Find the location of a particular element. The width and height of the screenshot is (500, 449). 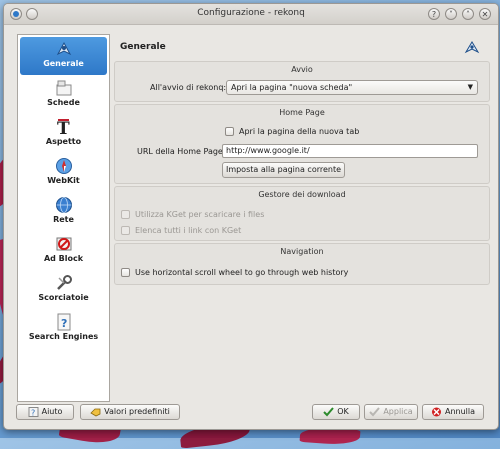

close-button: ✕ is located at coordinates (485, 14).